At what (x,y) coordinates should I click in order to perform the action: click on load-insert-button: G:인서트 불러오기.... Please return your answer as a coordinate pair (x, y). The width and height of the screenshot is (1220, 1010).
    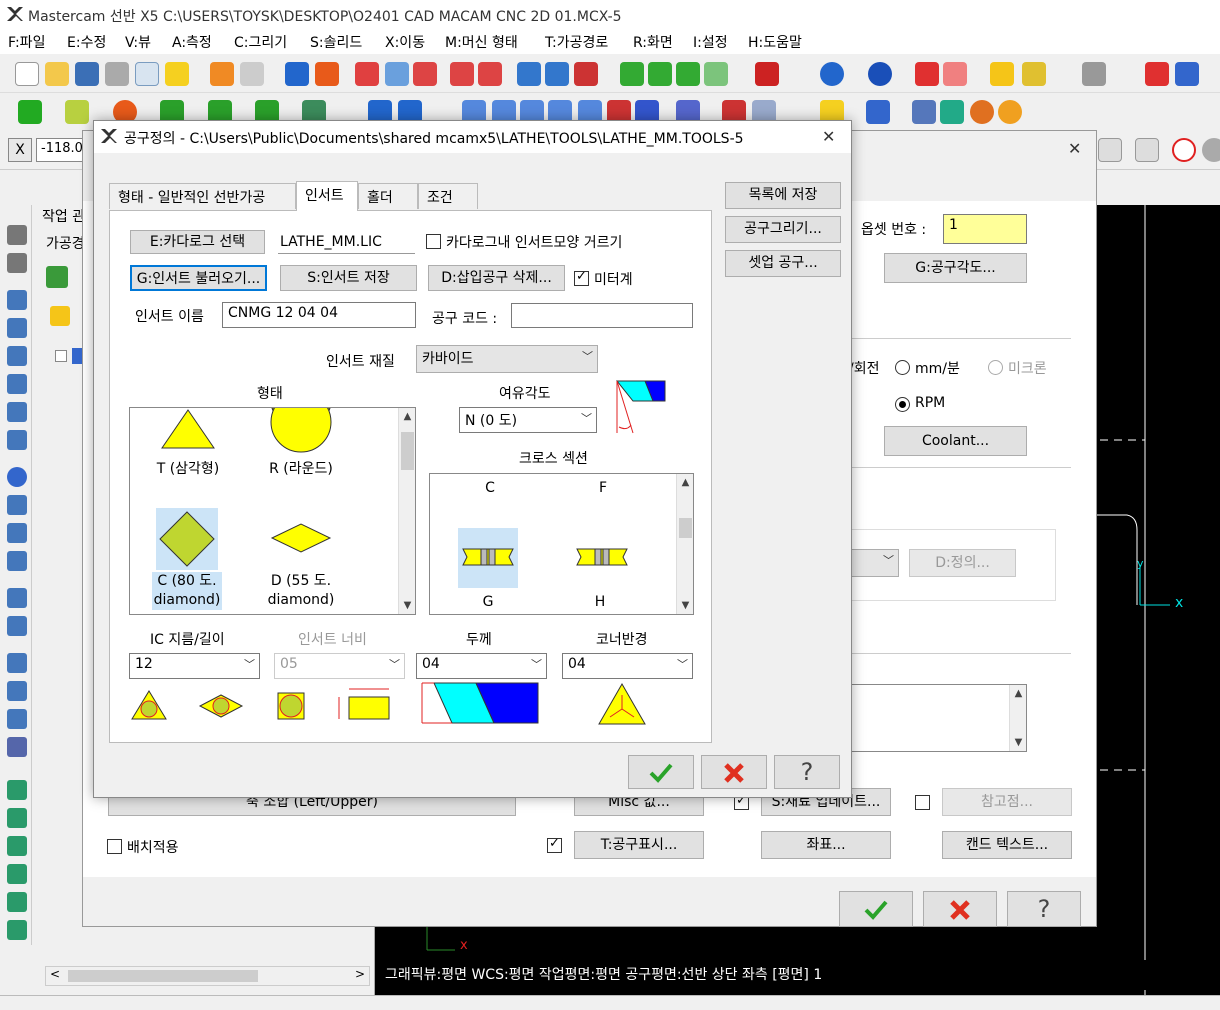
    Looking at the image, I should click on (198, 278).